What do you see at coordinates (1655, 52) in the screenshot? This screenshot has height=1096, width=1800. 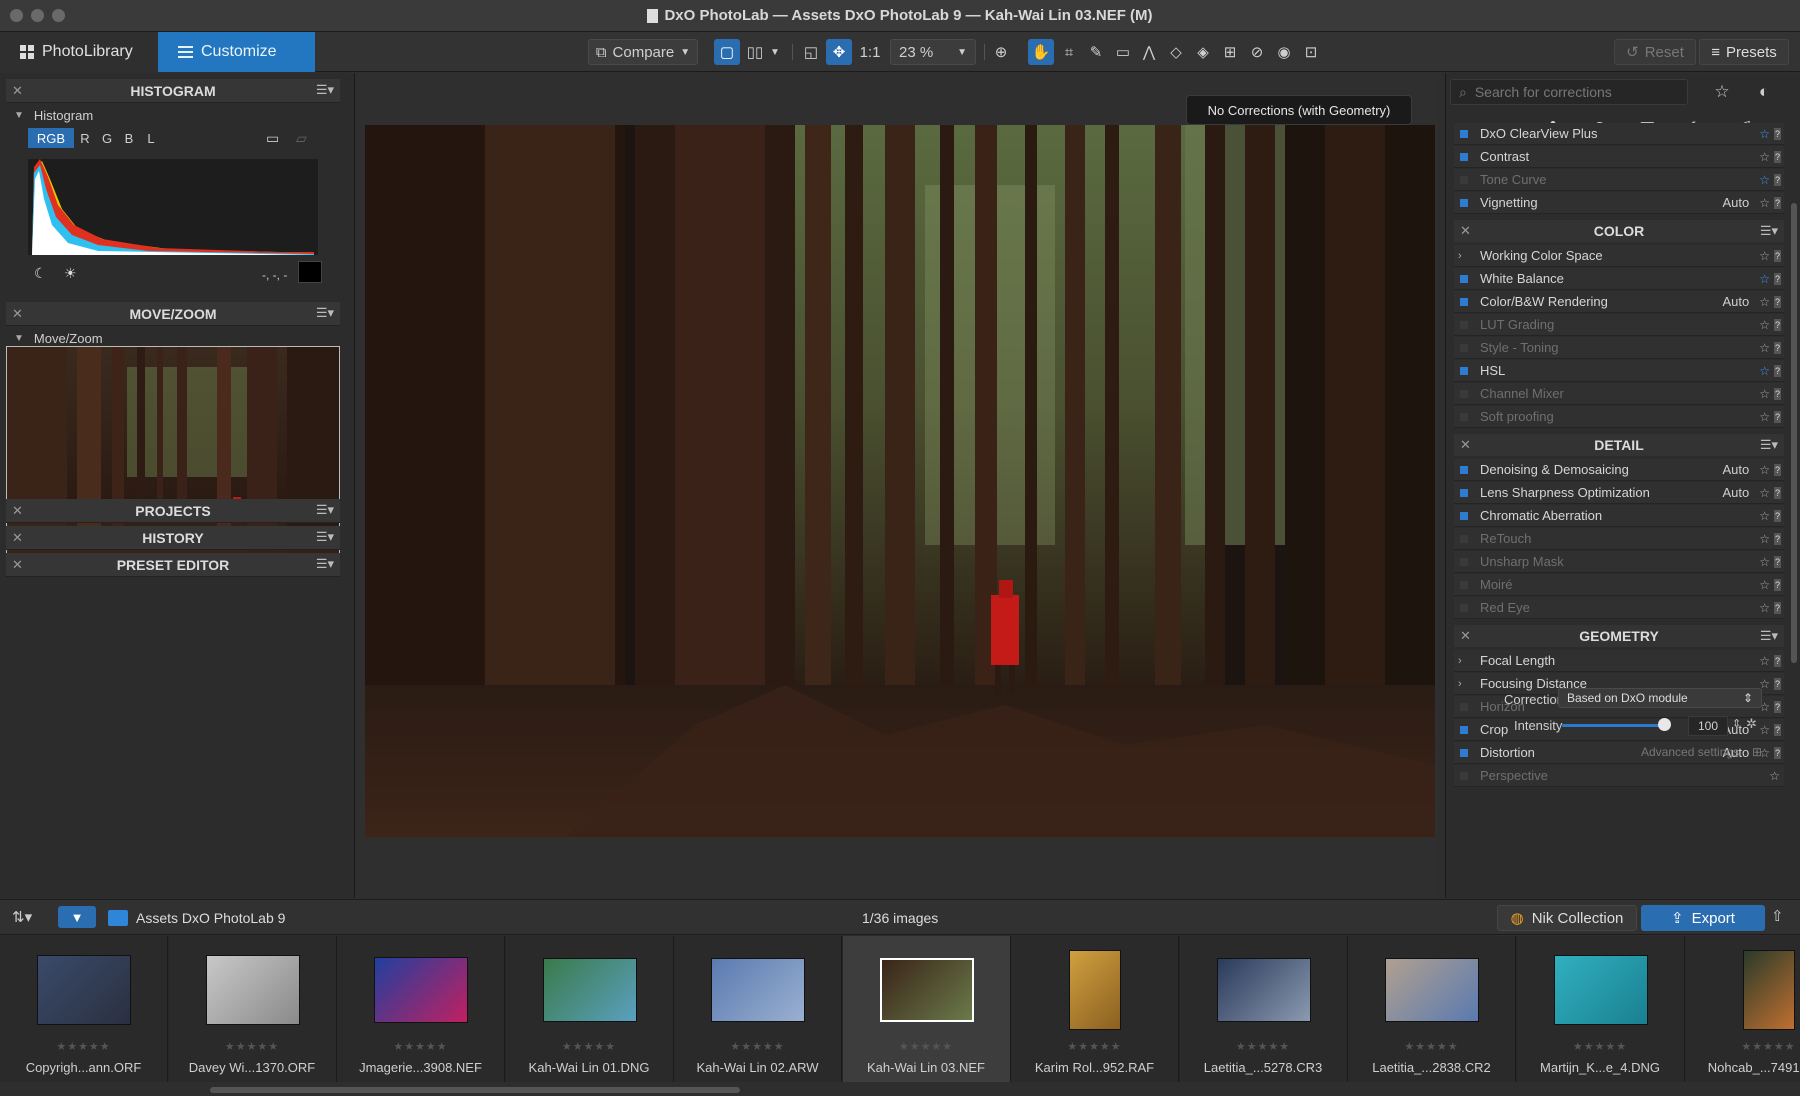 I see `reset-button: ↺ Reset` at bounding box center [1655, 52].